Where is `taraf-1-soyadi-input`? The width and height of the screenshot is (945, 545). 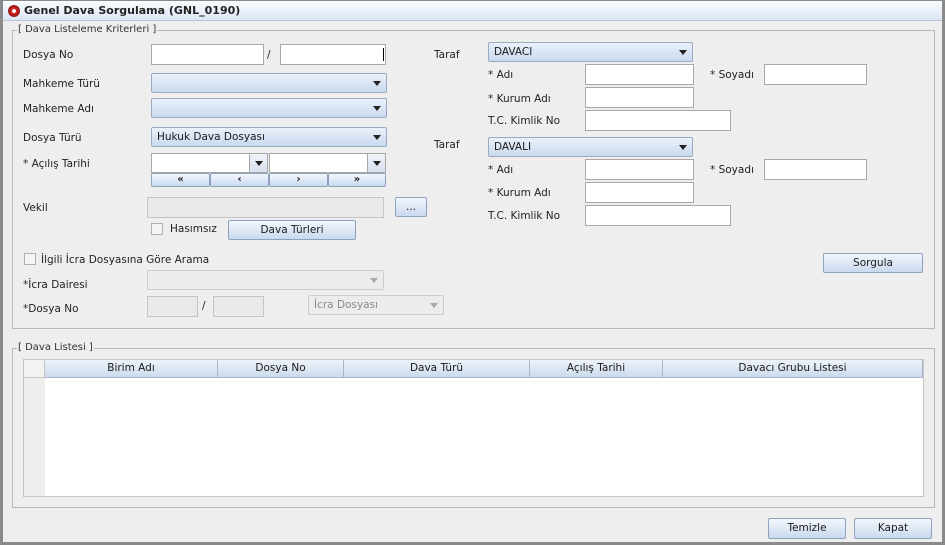 taraf-1-soyadi-input is located at coordinates (815, 74).